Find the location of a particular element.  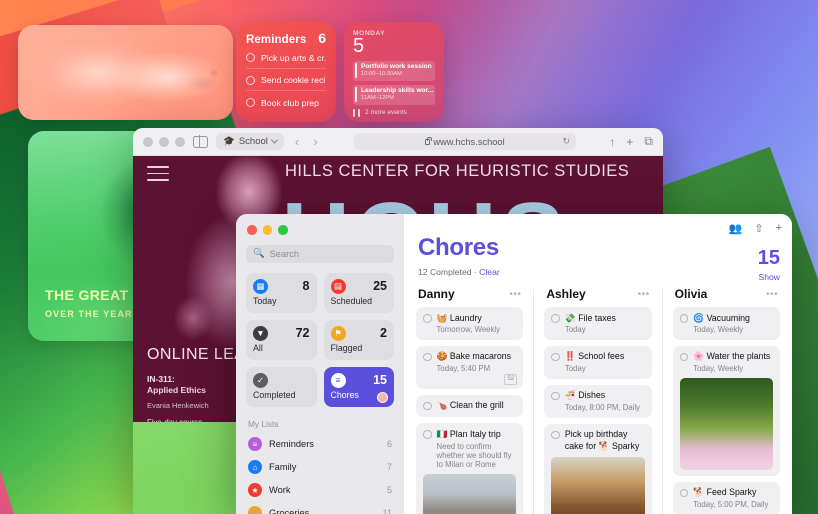

search-input: 🔍 Search is located at coordinates (320, 253).